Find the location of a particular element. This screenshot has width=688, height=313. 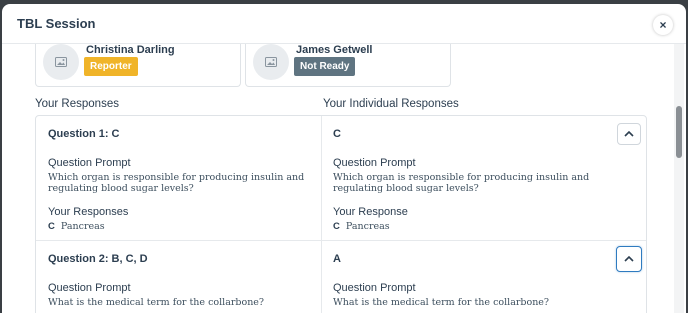

individual-responses-heading: Your Individual Responses is located at coordinates (391, 104).